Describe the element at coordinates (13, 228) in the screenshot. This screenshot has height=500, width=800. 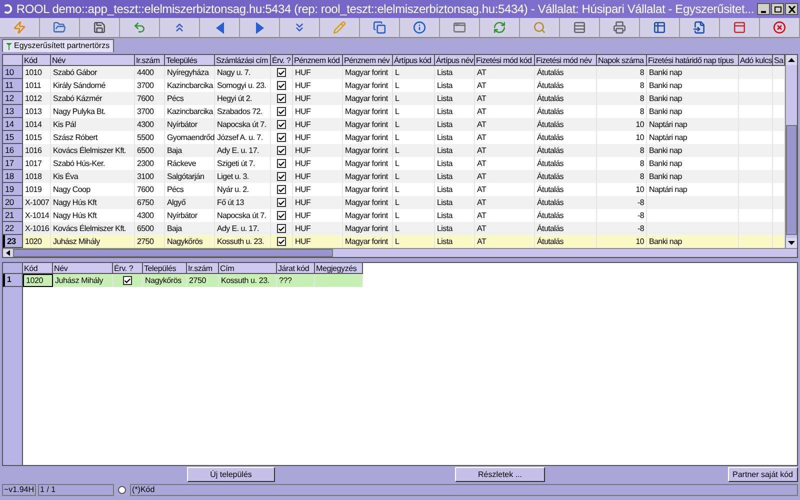
I see `row-number: 22` at that location.